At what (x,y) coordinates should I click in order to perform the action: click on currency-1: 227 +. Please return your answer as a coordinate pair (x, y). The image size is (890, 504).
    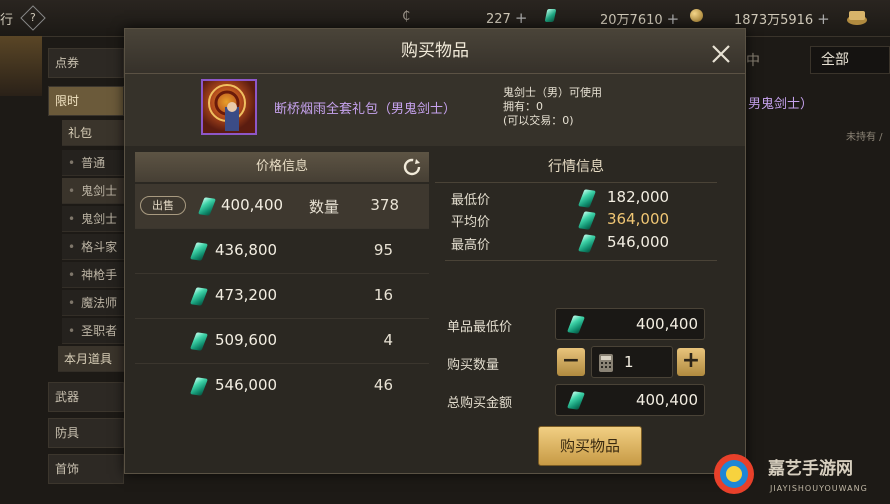
    Looking at the image, I should click on (507, 18).